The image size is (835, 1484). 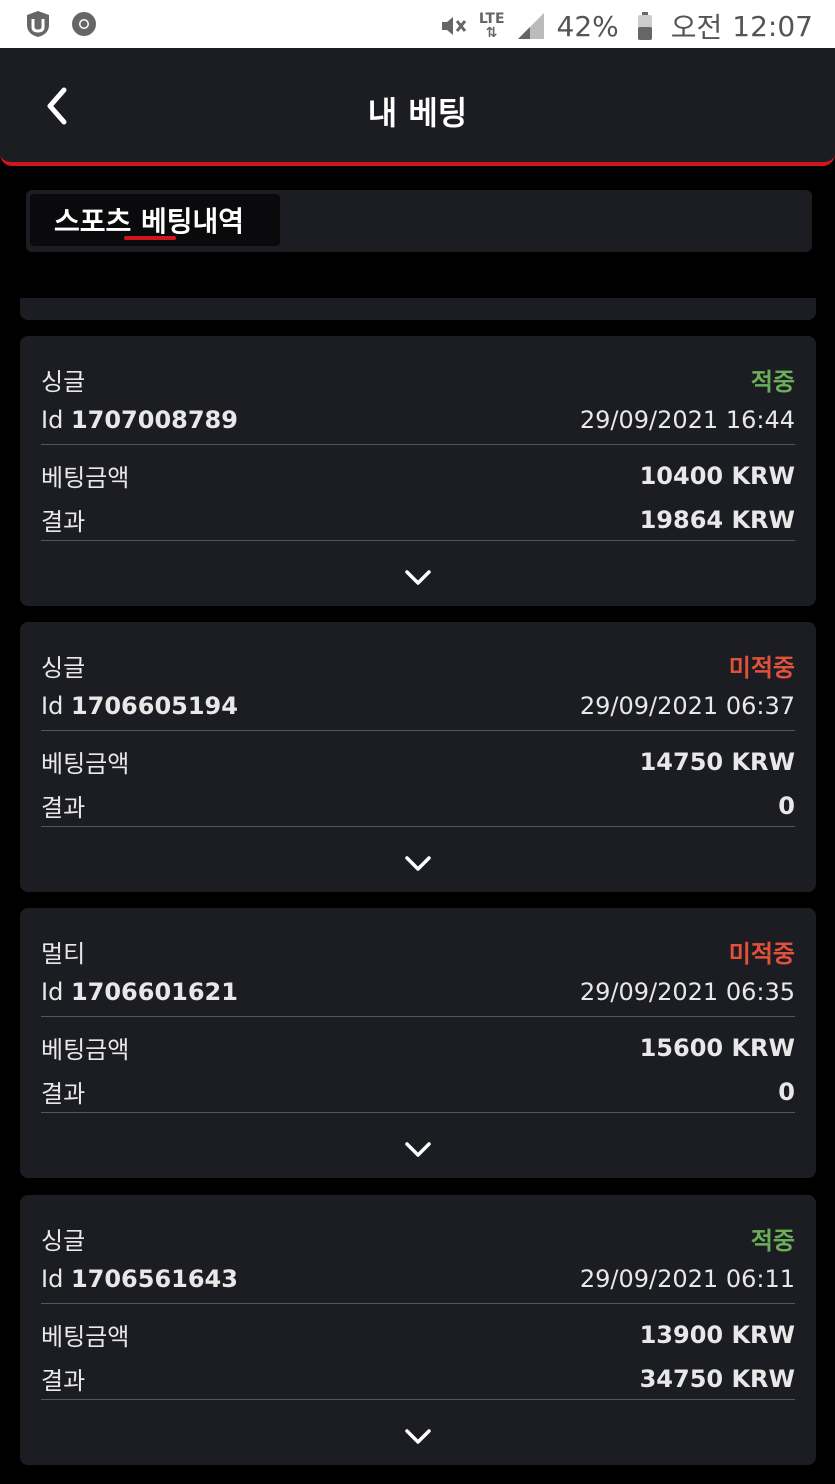 What do you see at coordinates (687, 992) in the screenshot?
I see `bet-datetime: 29/09/2021 06:35` at bounding box center [687, 992].